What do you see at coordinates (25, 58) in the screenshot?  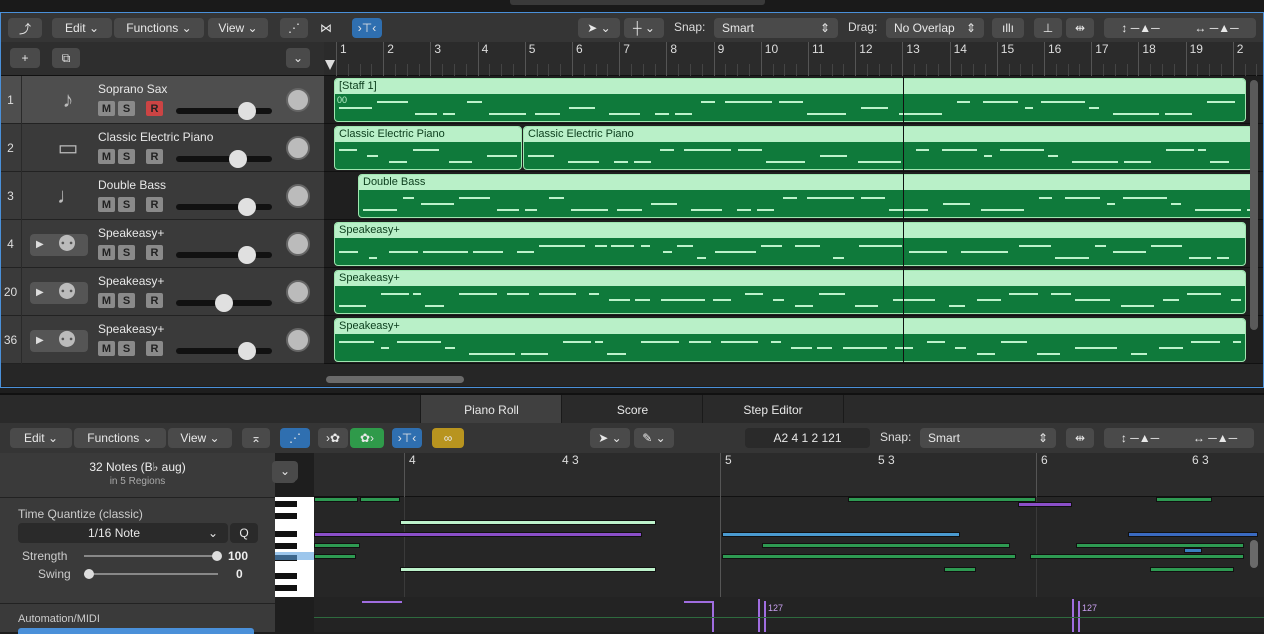 I see `add-track-button: +` at bounding box center [25, 58].